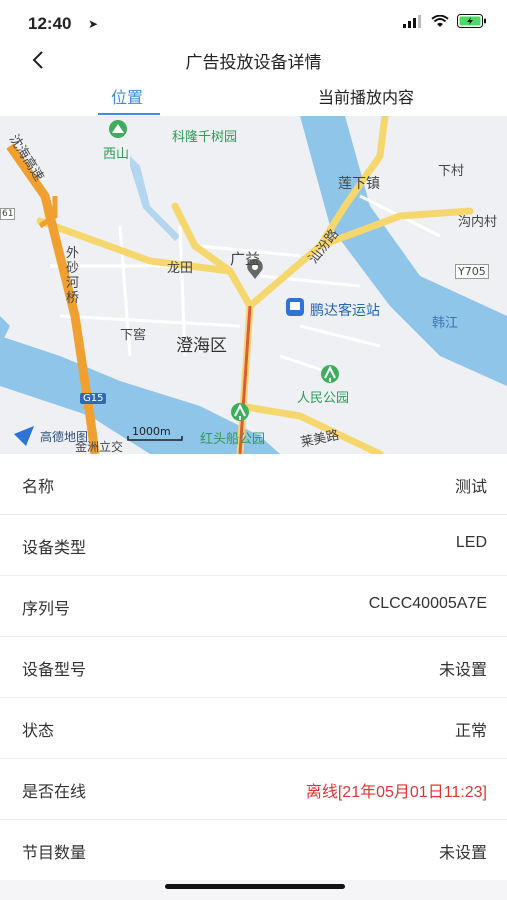  Describe the element at coordinates (471, 542) in the screenshot. I see `detail-value: LED` at that location.